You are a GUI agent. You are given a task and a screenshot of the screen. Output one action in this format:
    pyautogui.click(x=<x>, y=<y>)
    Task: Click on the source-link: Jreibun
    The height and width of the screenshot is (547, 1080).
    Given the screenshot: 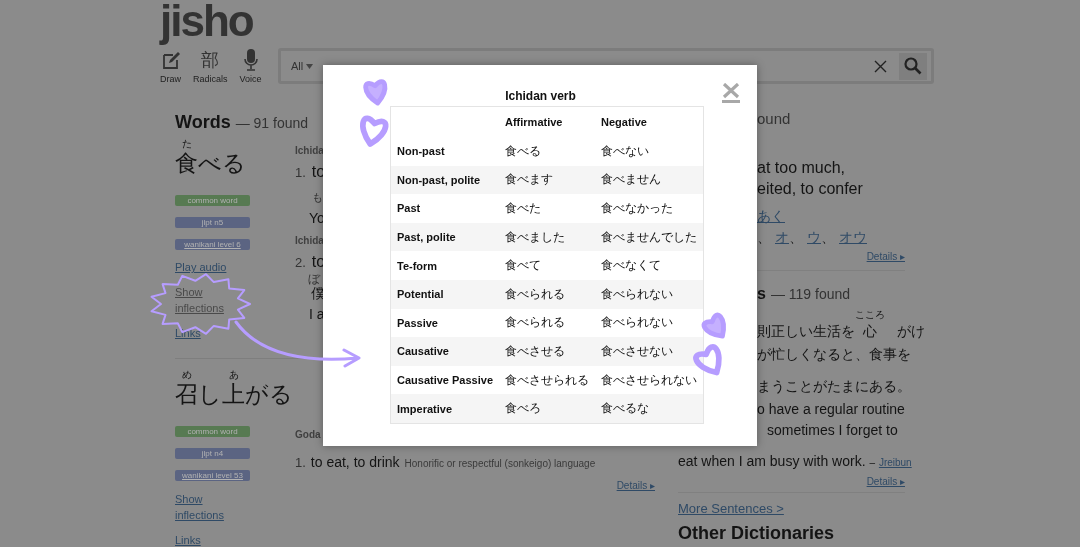 What is the action you would take?
    pyautogui.click(x=895, y=462)
    